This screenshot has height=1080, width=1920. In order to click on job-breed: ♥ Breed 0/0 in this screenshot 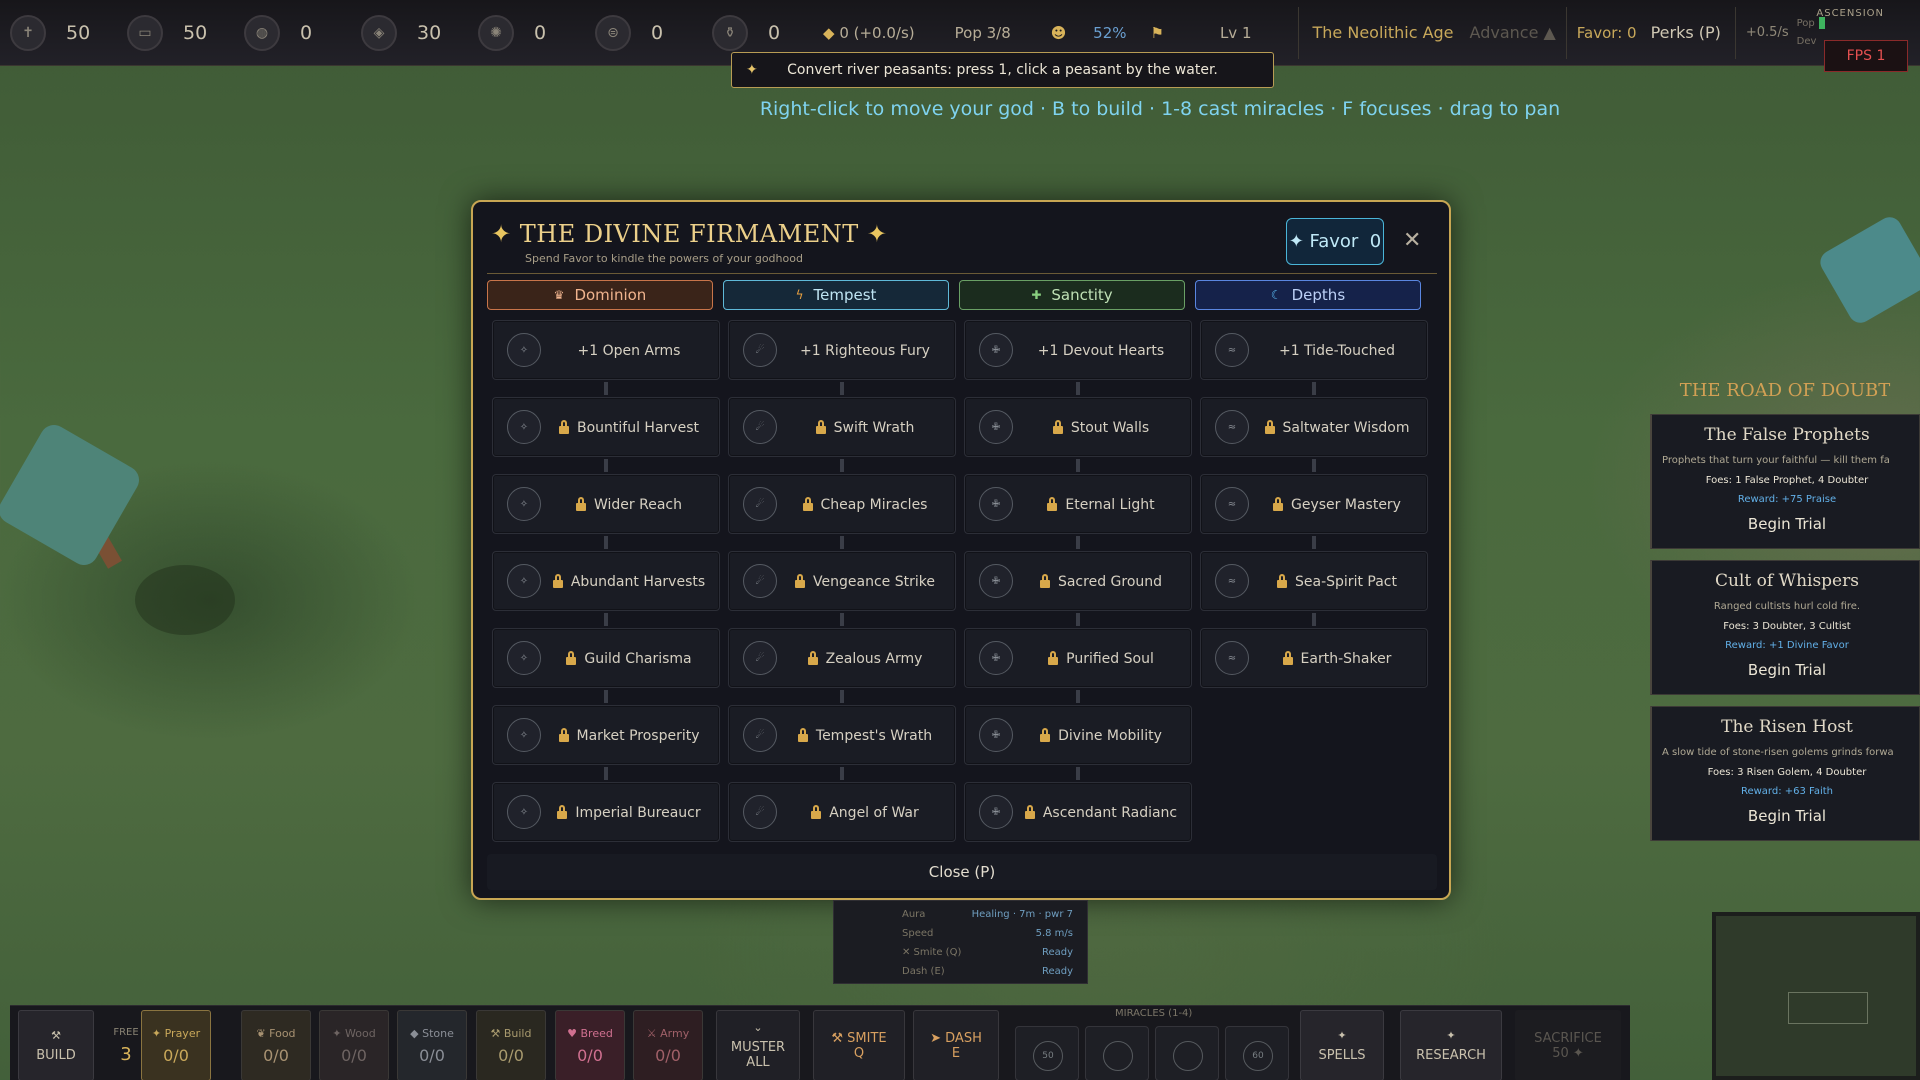, I will do `click(590, 1045)`.